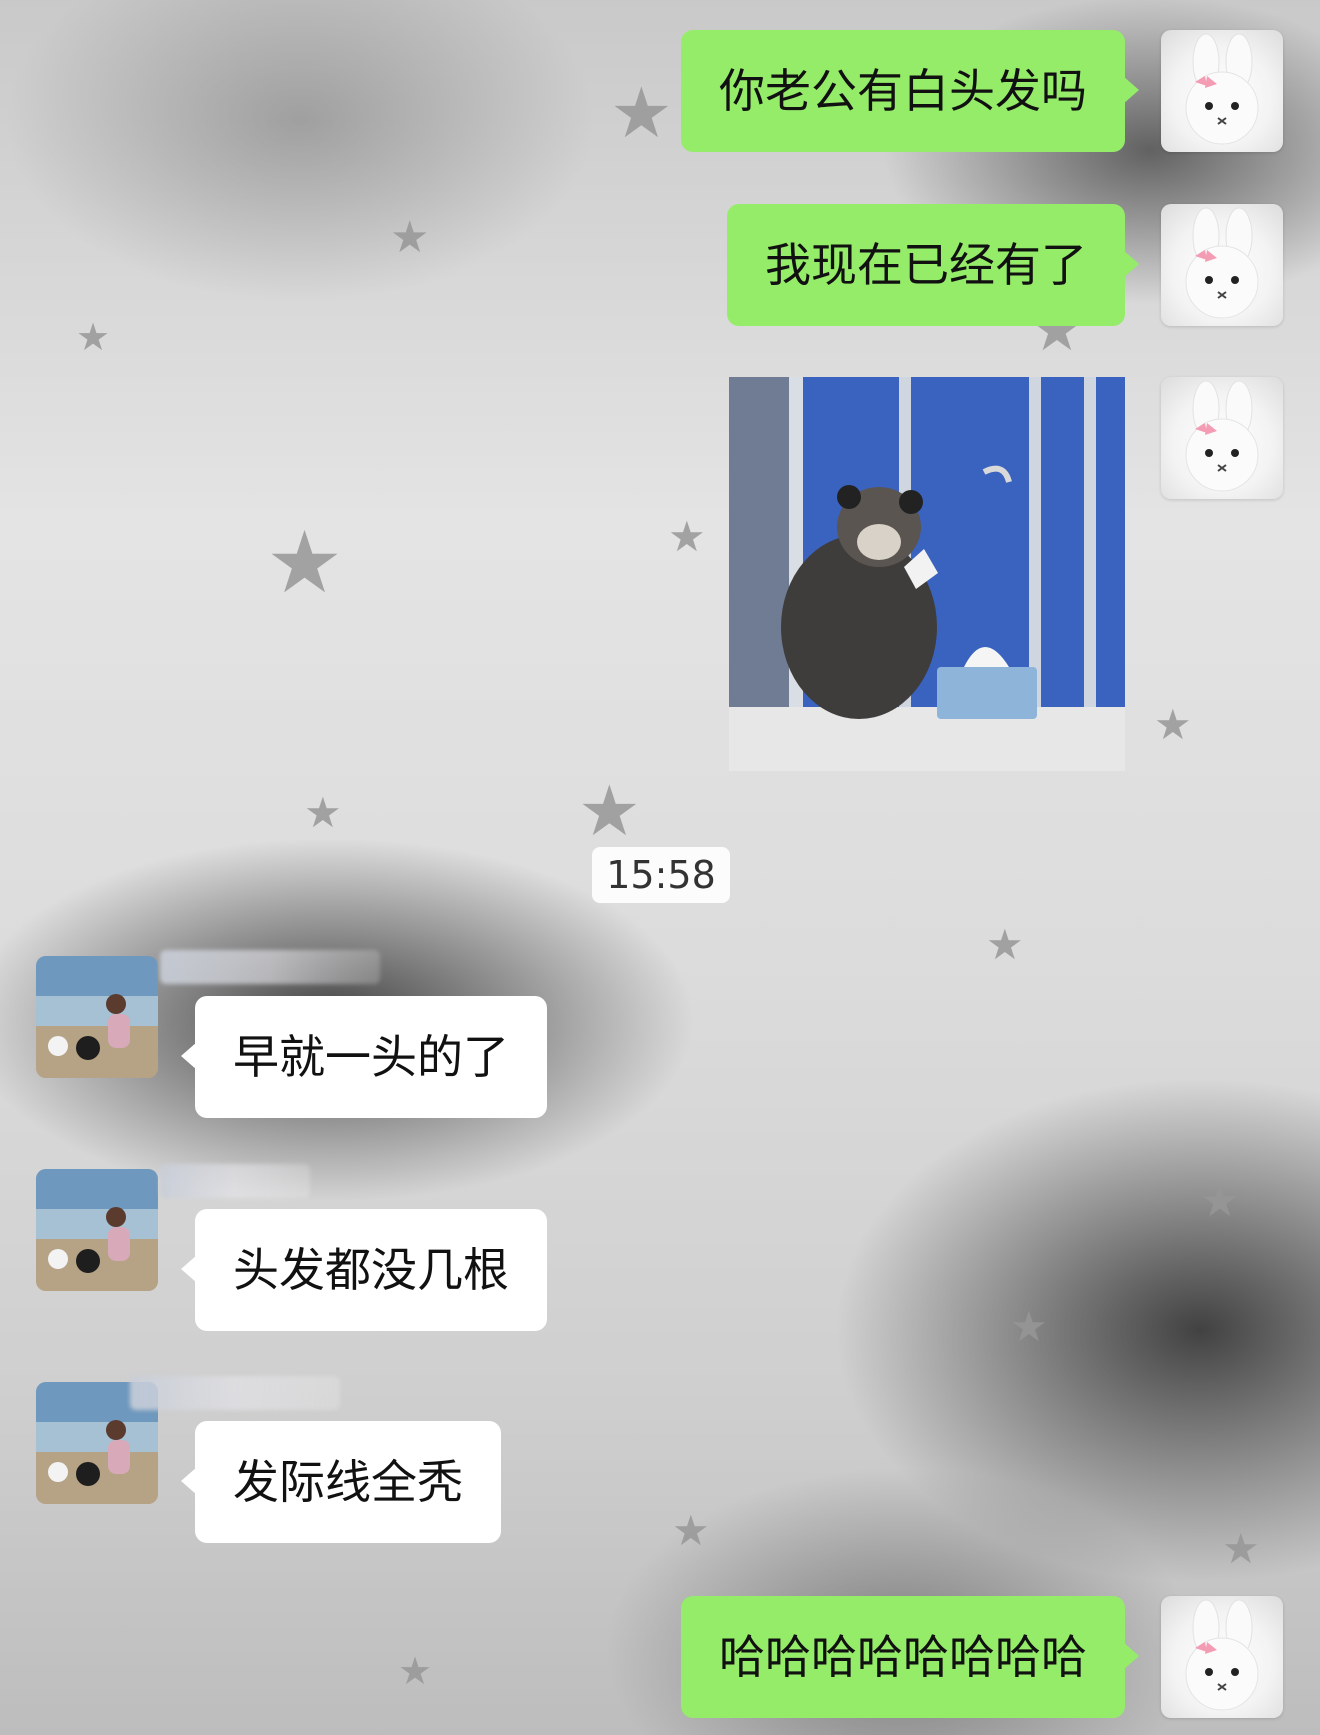 This screenshot has height=1735, width=1320. What do you see at coordinates (903, 91) in the screenshot?
I see `message-text: 你老公有白头发吗` at bounding box center [903, 91].